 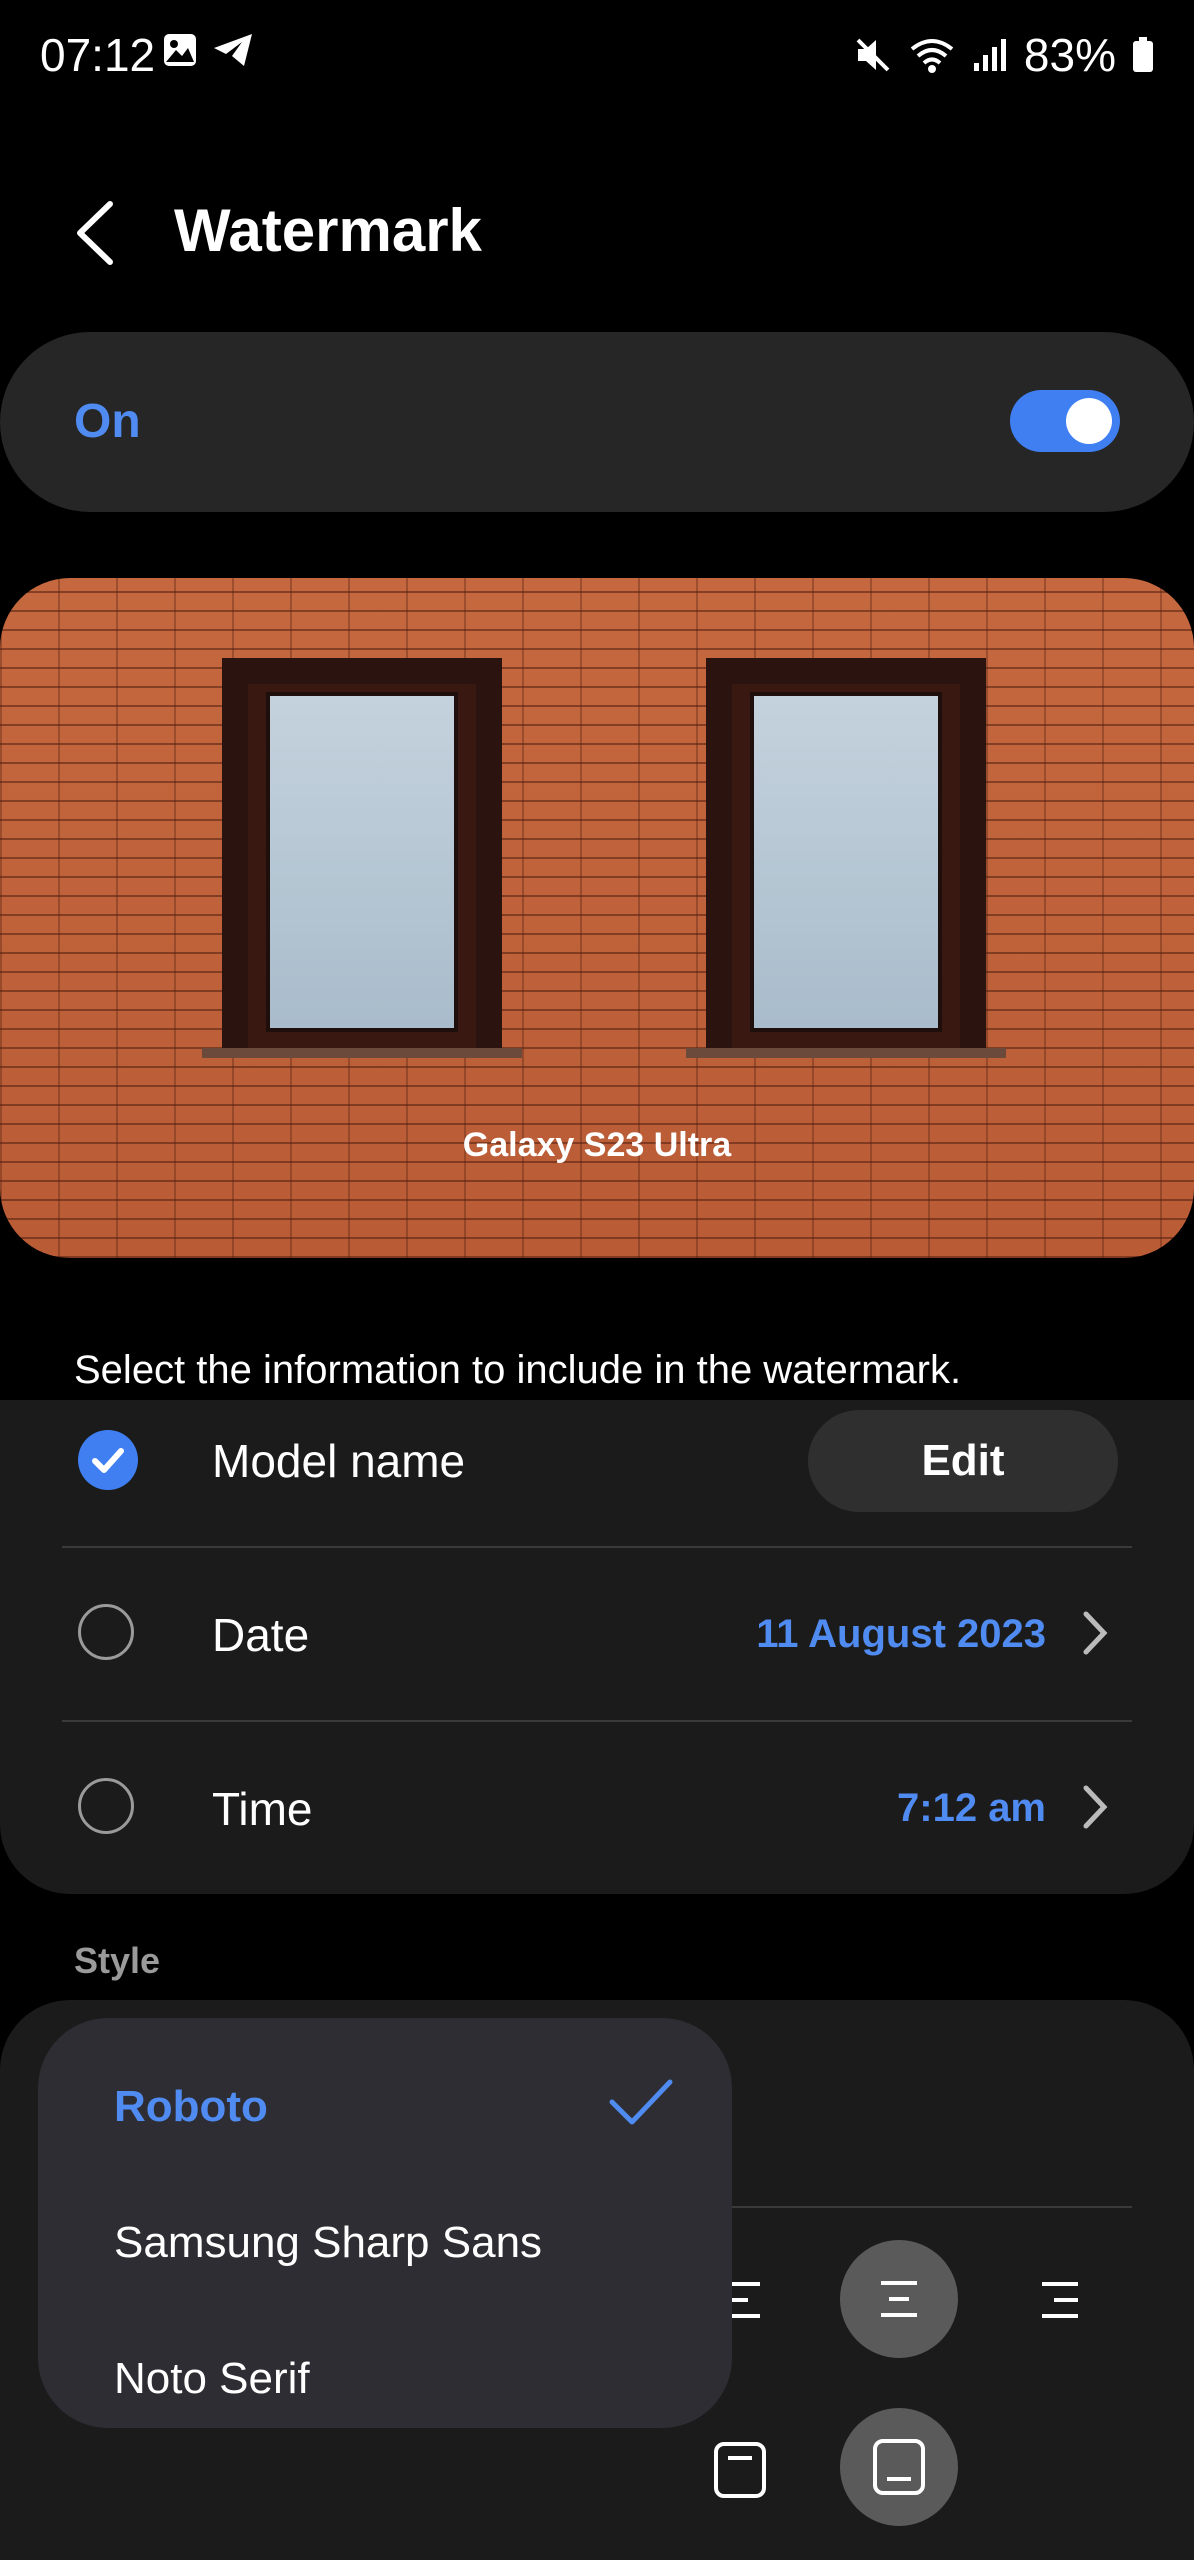 I want to click on font-dropdown-menu: Roboto Samsung Sharp Sans Noto Serif, so click(x=385, y=2223).